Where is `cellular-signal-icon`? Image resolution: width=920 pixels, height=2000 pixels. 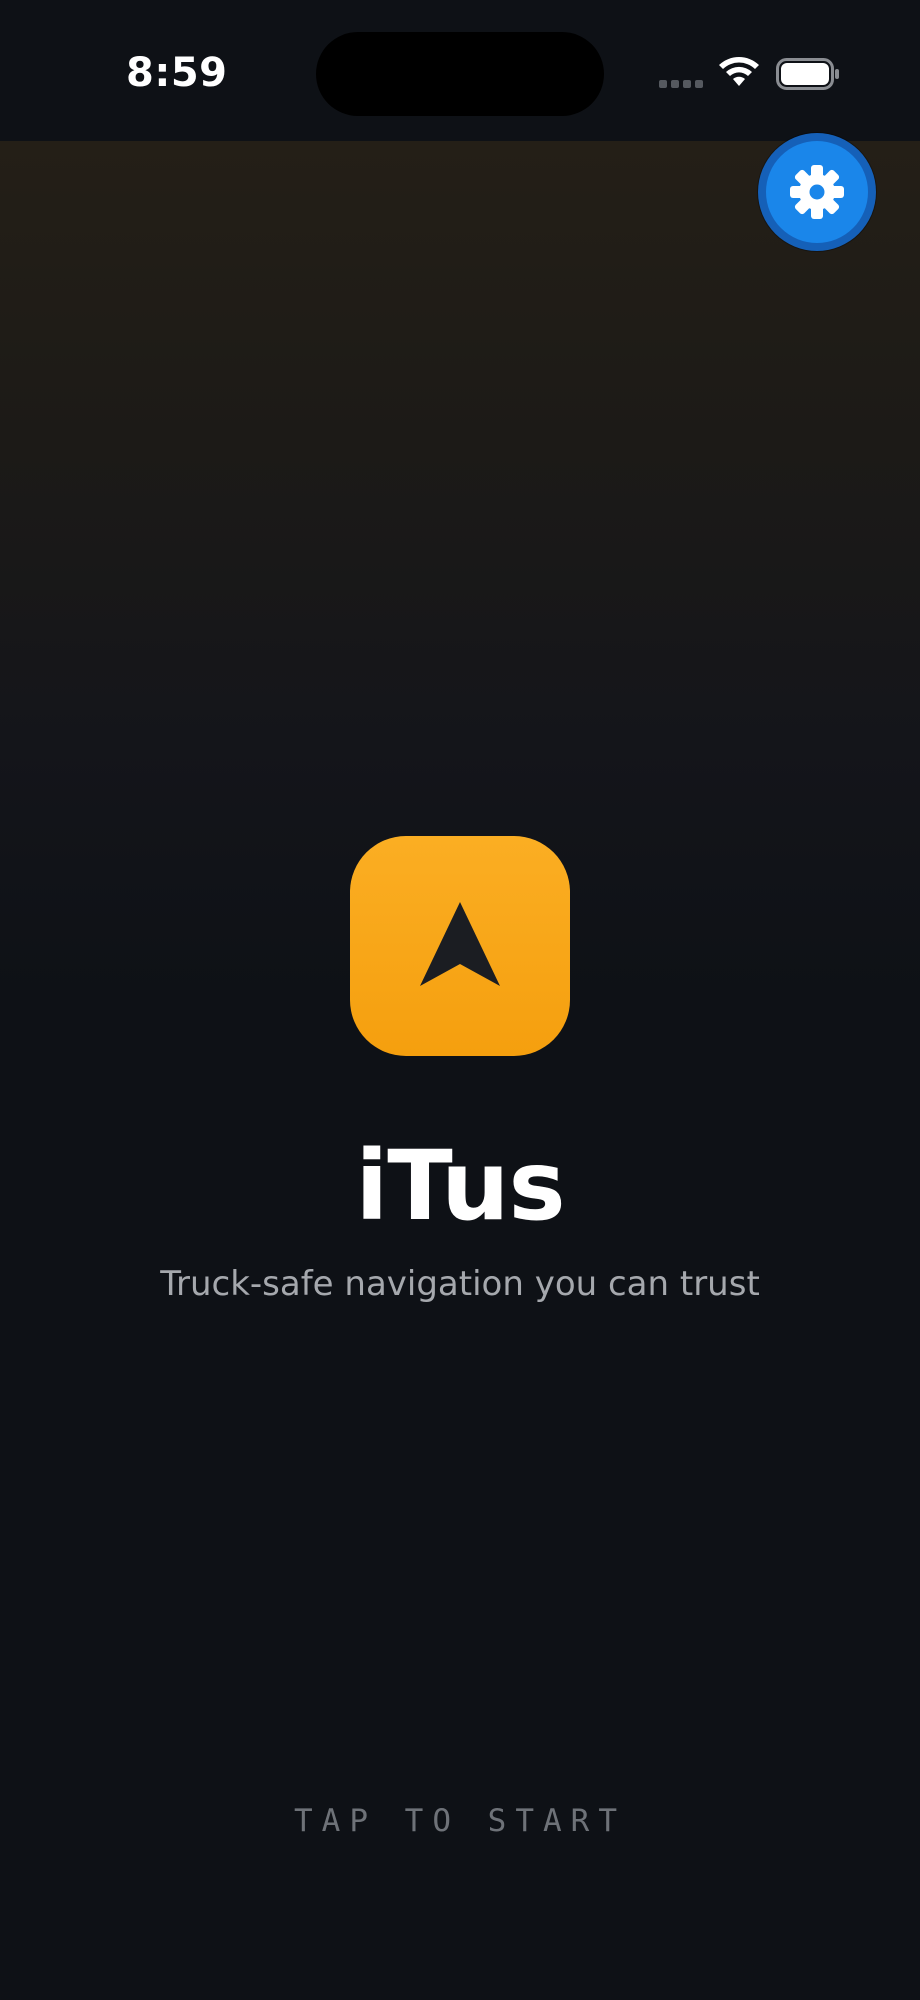 cellular-signal-icon is located at coordinates (681, 84).